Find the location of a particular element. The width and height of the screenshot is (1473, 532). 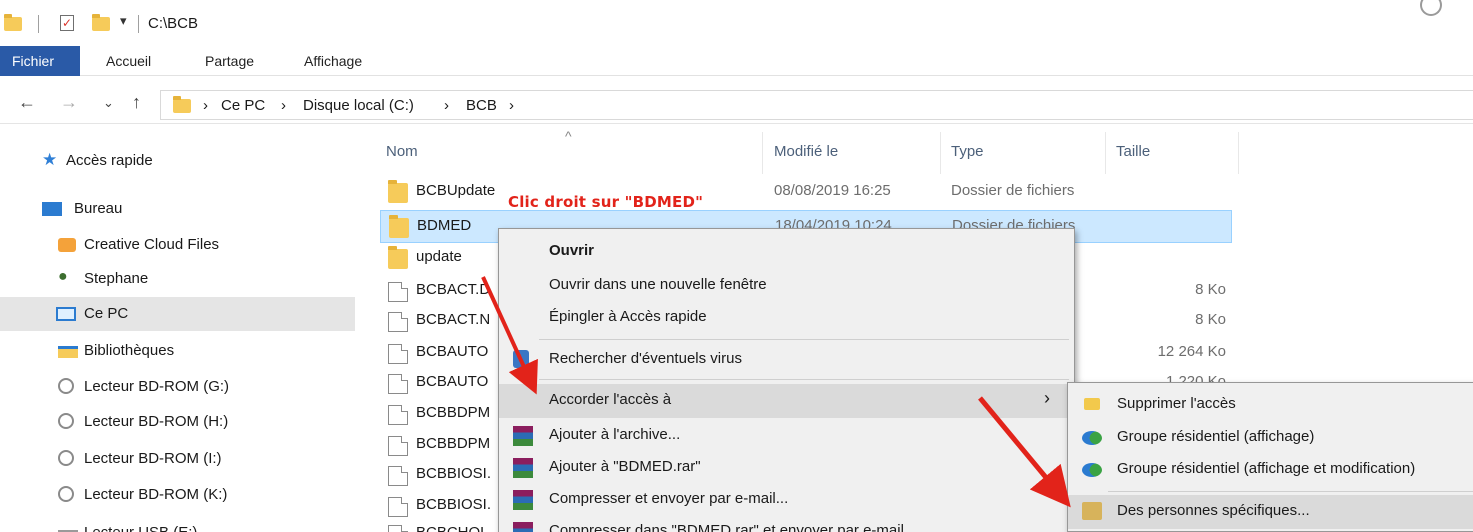

sidebar-item-label: Stephane is located at coordinates (116, 278).